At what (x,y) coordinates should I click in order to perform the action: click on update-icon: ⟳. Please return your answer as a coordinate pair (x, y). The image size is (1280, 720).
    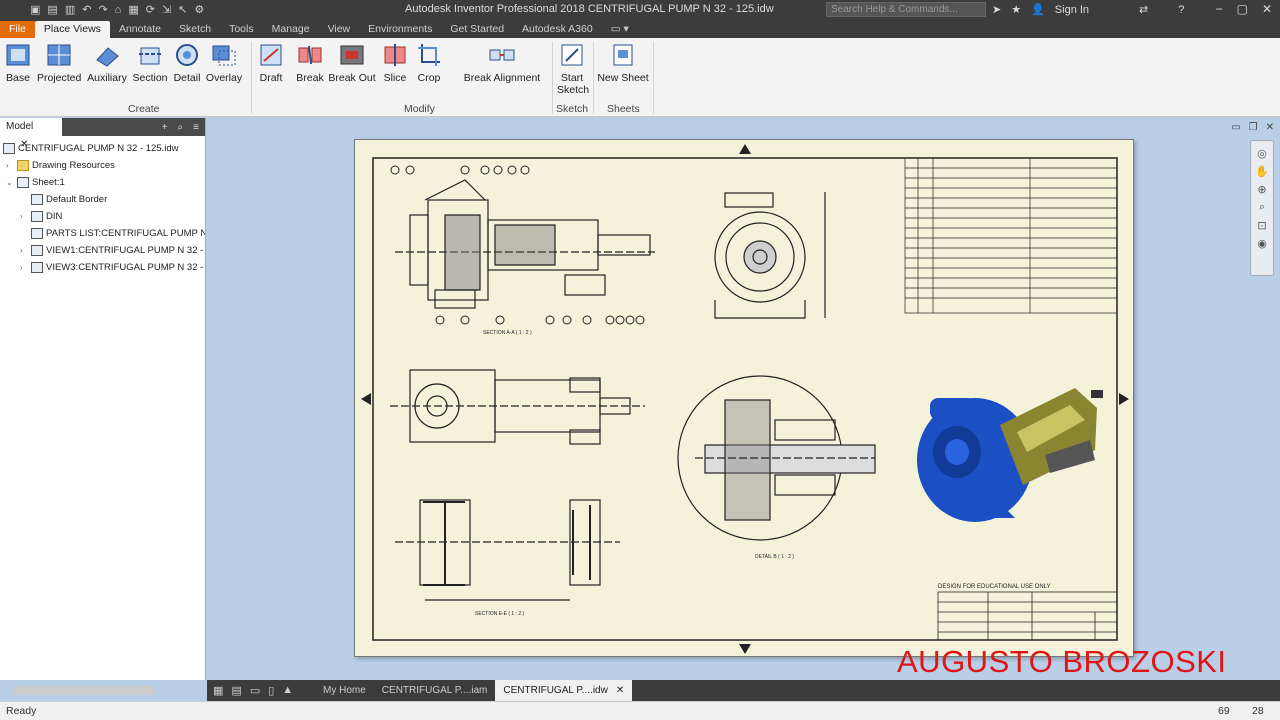
    Looking at the image, I should click on (150, 10).